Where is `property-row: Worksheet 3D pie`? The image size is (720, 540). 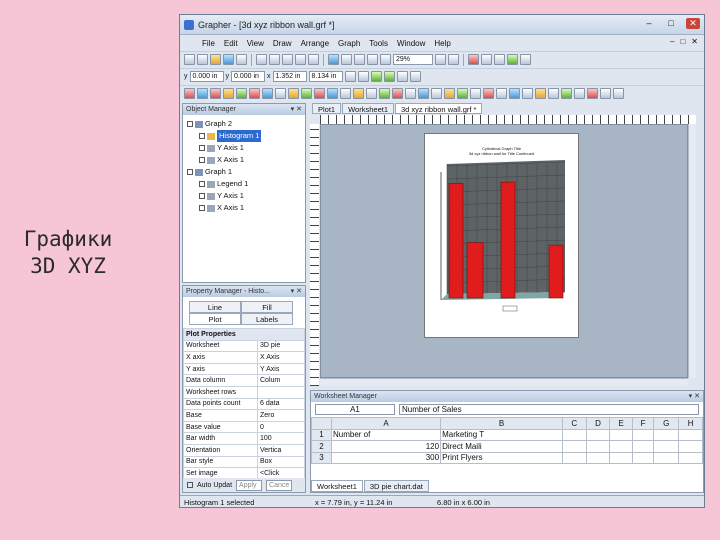
property-row: Worksheet 3D pie is located at coordinates (244, 346).